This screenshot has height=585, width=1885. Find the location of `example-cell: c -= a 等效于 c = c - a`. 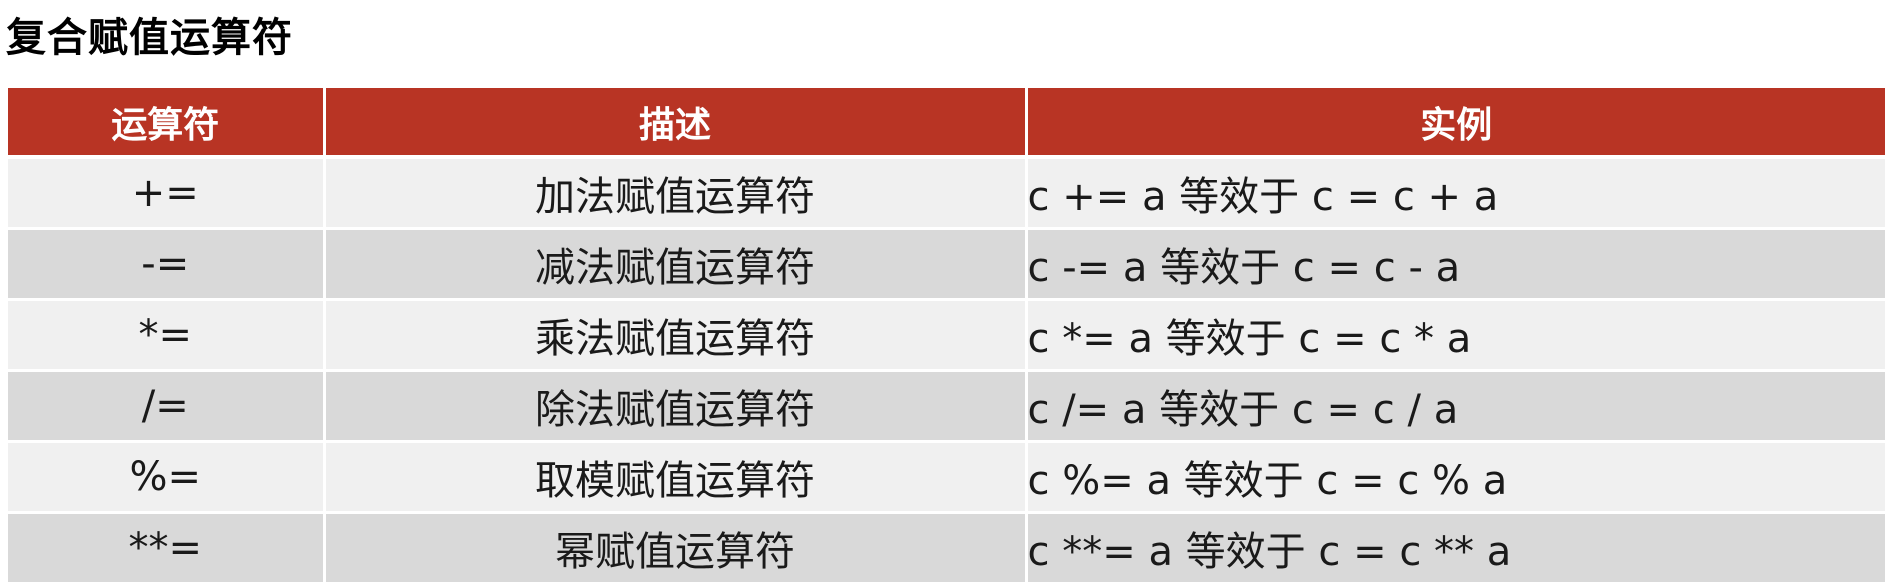

example-cell: c -= a 等效于 c = c - a is located at coordinates (1454, 263).